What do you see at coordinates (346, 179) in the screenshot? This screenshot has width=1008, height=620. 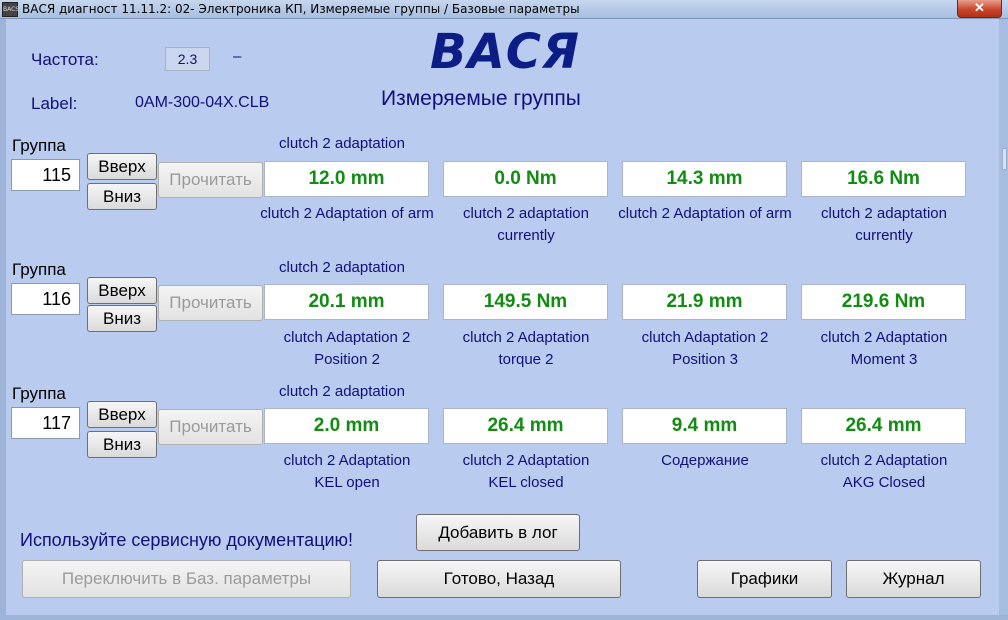 I see `value-field: 12.0 mm` at bounding box center [346, 179].